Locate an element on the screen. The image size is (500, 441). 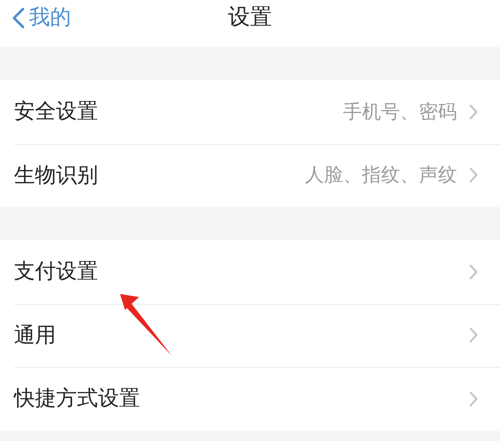
settings-row: 安全设置 手机号、密码 is located at coordinates (250, 112).